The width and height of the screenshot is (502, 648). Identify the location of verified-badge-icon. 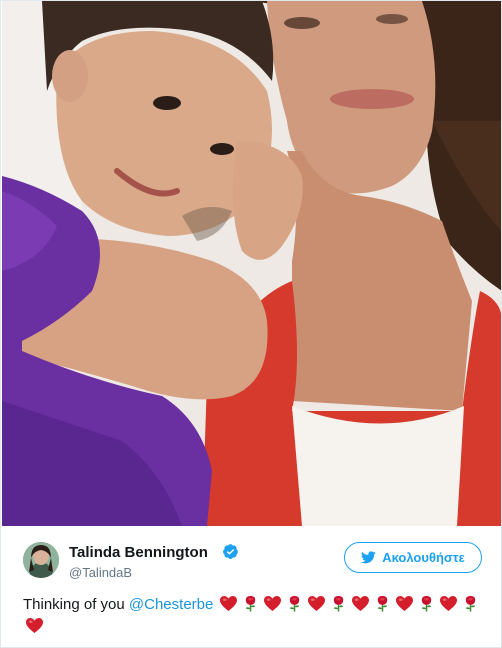
(230, 551).